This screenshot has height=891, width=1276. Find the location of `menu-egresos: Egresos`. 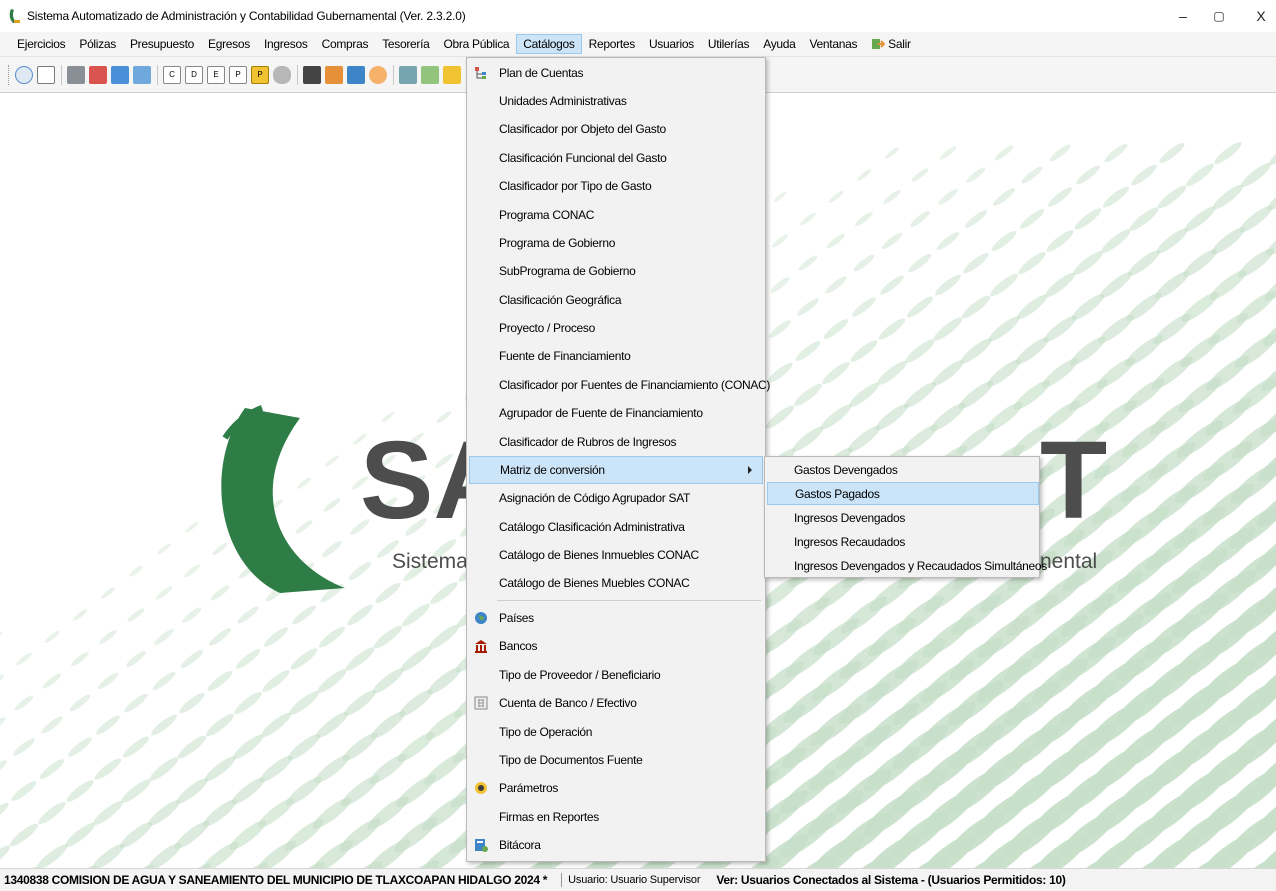

menu-egresos: Egresos is located at coordinates (229, 44).